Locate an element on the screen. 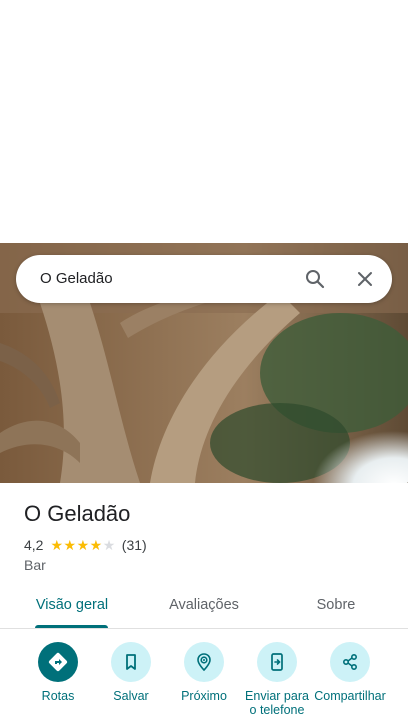 The width and height of the screenshot is (408, 726). send-to-phone-button: Enviar para o telefone is located at coordinates (277, 679).